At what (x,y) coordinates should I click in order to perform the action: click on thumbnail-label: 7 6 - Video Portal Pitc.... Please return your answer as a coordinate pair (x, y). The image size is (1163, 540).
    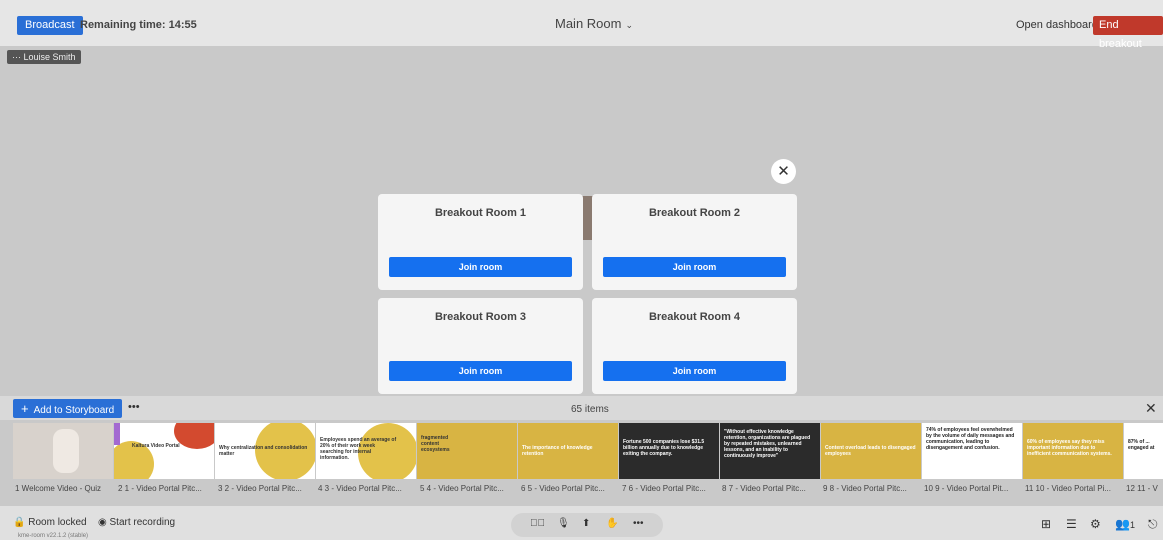
    Looking at the image, I should click on (664, 488).